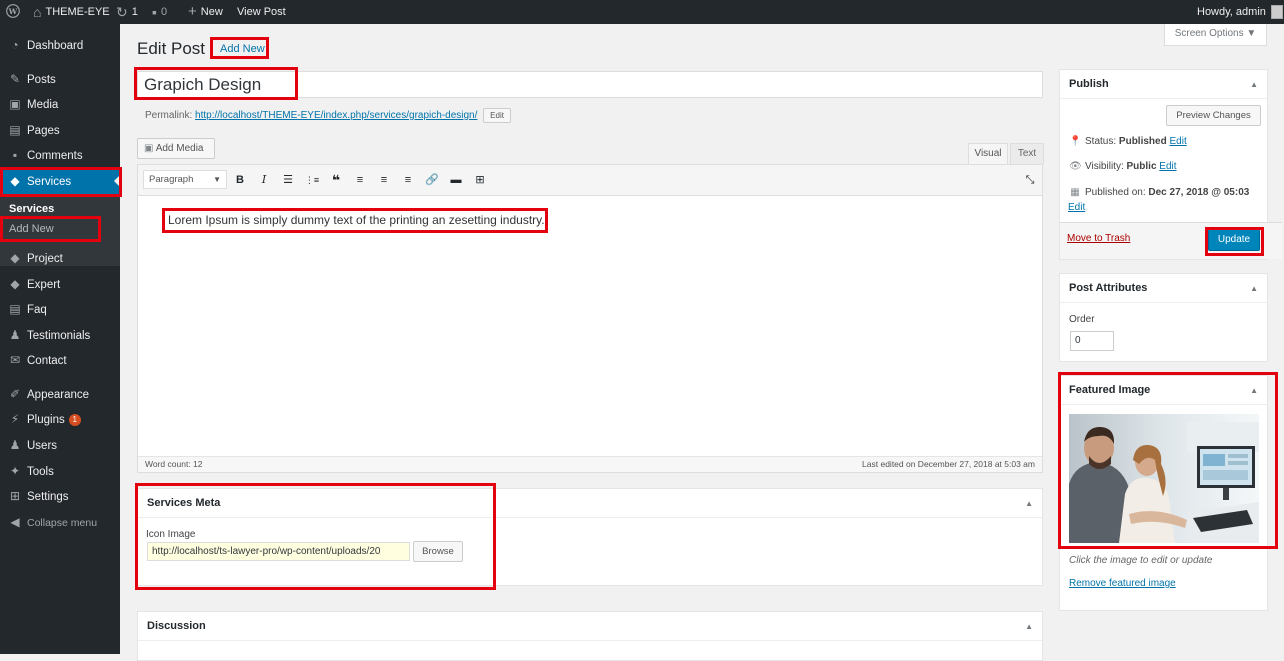 Image resolution: width=1284 pixels, height=661 pixels. What do you see at coordinates (60, 181) in the screenshot?
I see `menu-services: ◆ Services` at bounding box center [60, 181].